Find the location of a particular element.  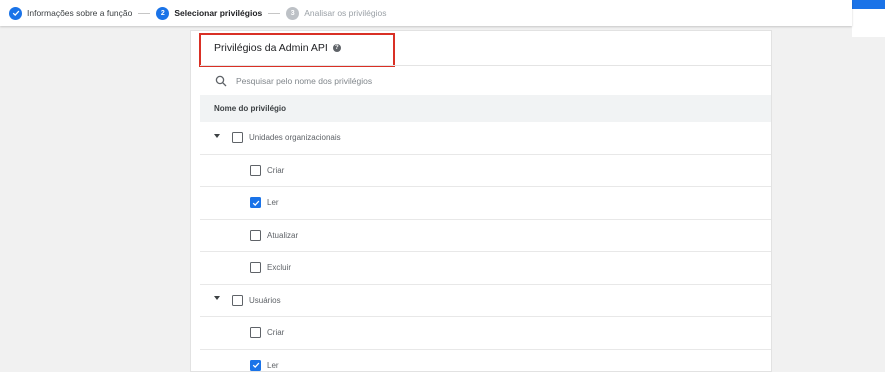

privilege-row: Excluir is located at coordinates (485, 268).